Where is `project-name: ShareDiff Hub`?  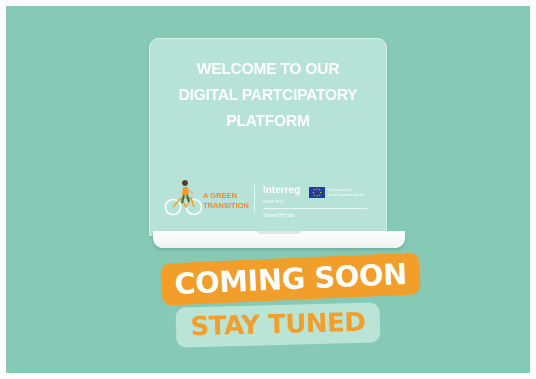
project-name: ShareDiff Hub is located at coordinates (279, 216).